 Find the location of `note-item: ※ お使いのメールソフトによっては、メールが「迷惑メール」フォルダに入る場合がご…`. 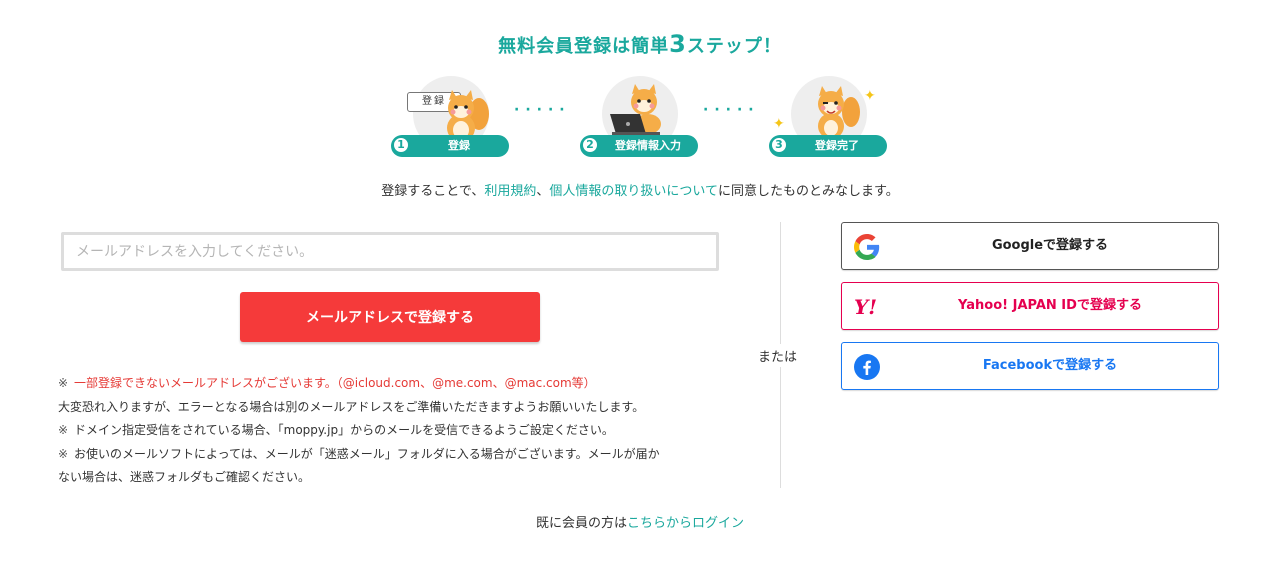

note-item: ※ お使いのメールソフトによっては、メールが「迷惑メール」フォルダに入る場合がご… is located at coordinates (393, 455).